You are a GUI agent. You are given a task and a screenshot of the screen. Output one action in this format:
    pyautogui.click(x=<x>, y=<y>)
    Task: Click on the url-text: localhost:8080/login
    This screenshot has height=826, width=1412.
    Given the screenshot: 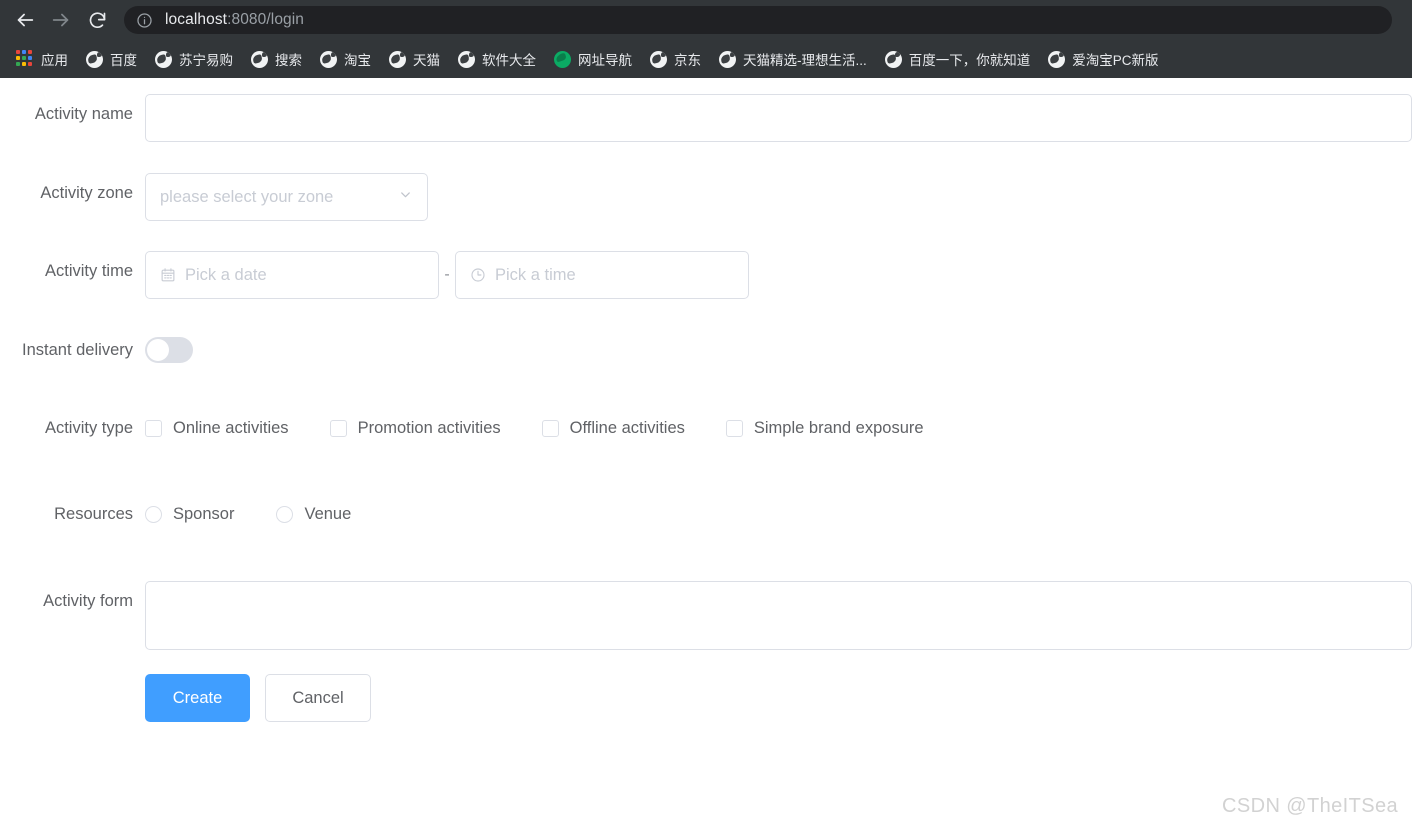 What is the action you would take?
    pyautogui.click(x=234, y=20)
    